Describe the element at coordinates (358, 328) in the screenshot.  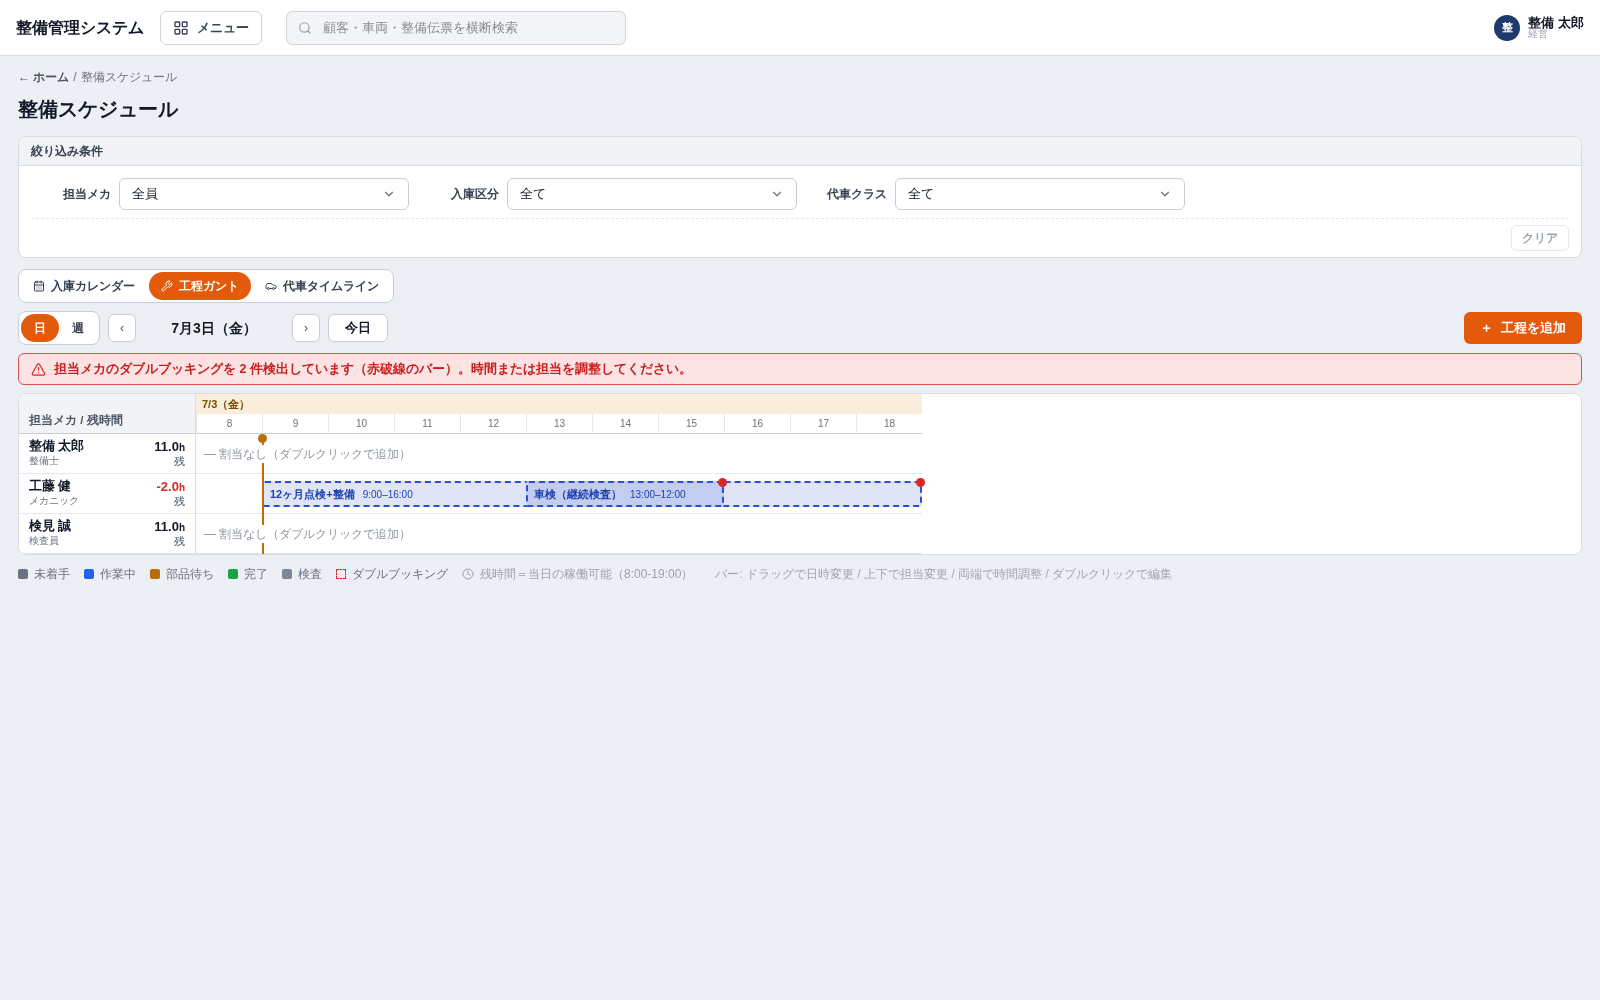
I see `today-button: 今日` at that location.